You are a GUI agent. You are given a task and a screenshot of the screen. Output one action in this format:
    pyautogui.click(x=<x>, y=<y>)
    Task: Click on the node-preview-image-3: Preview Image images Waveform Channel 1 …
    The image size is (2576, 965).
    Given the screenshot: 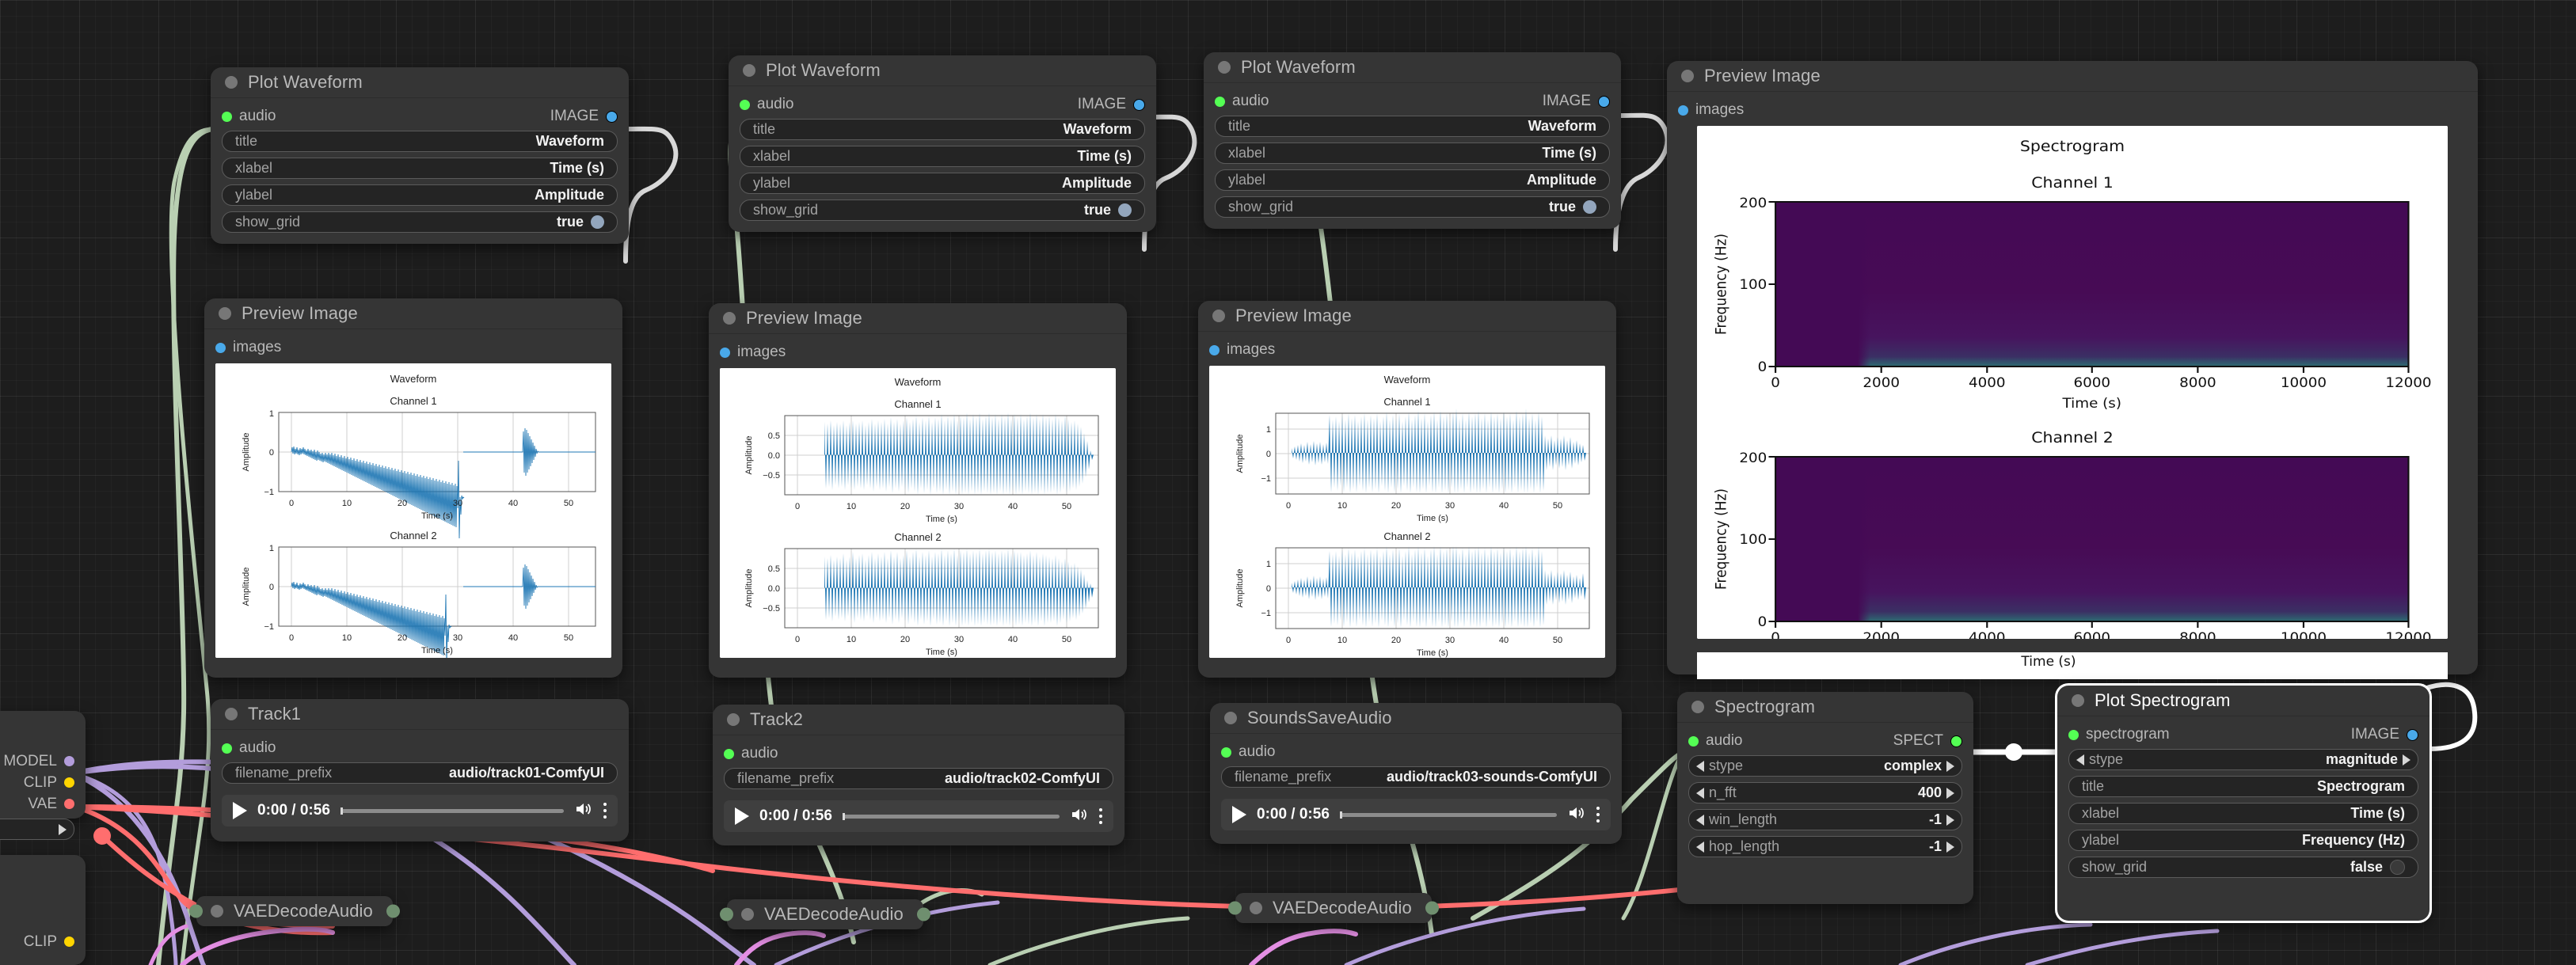 What is the action you would take?
    pyautogui.click(x=1407, y=489)
    